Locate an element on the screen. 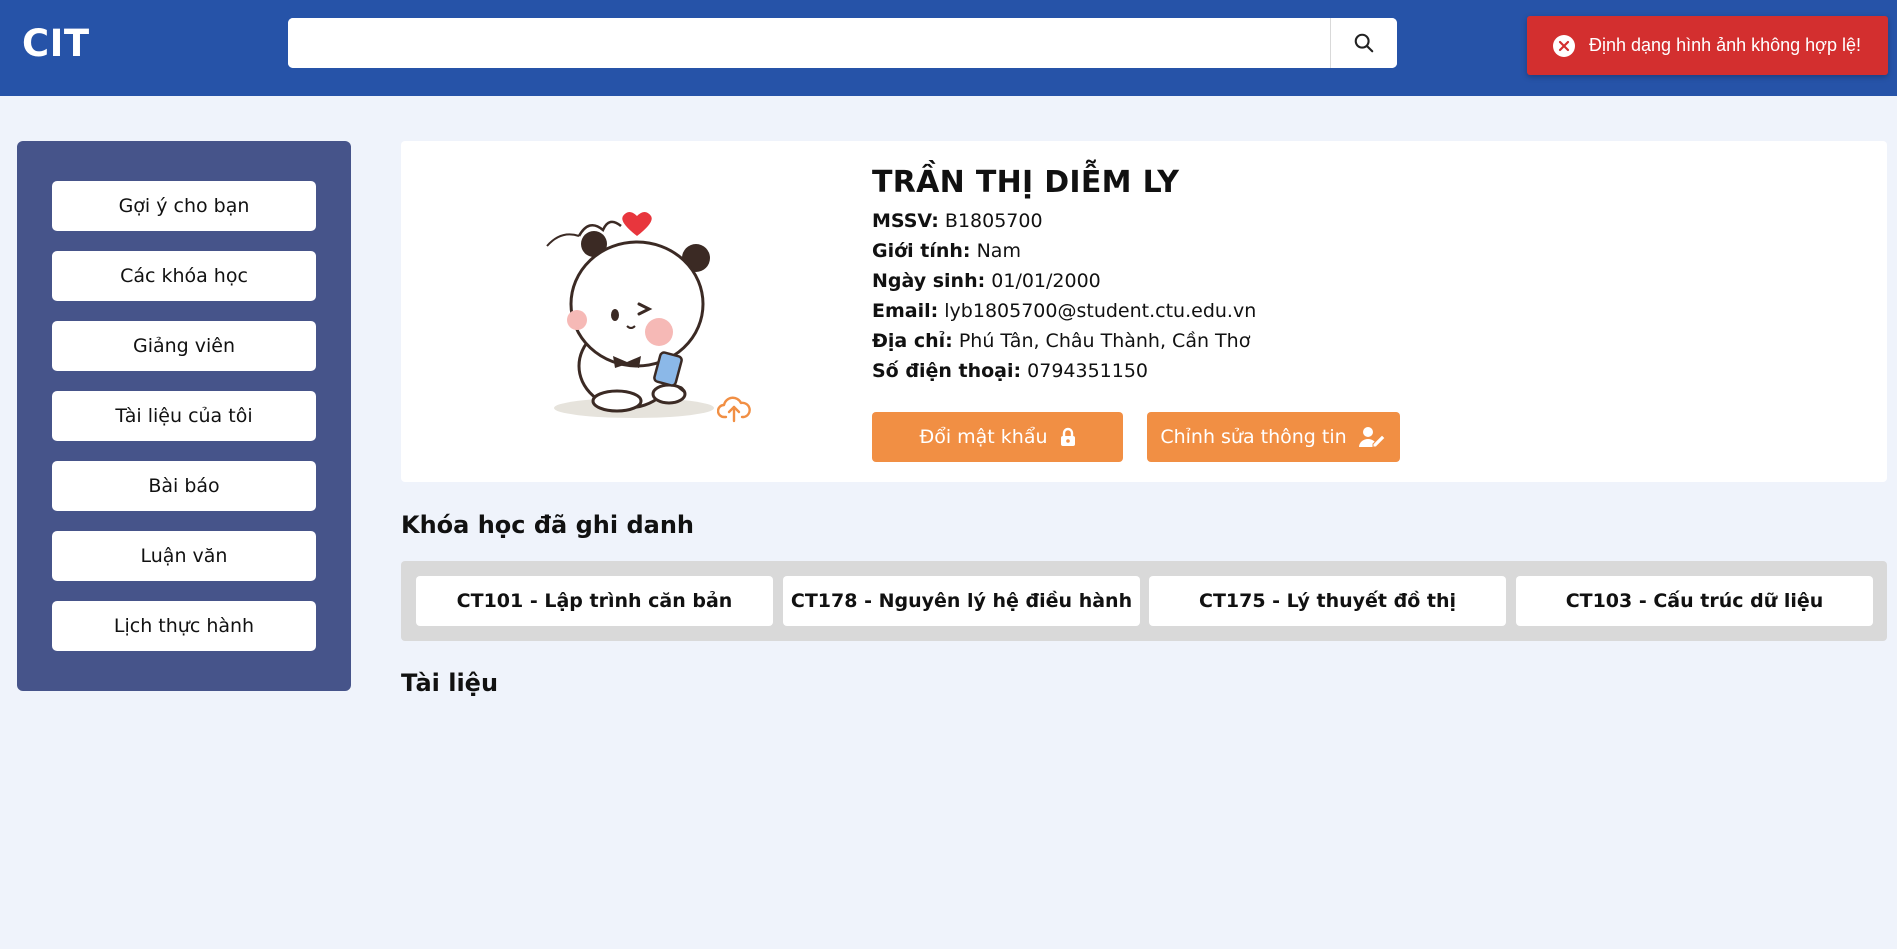 The height and width of the screenshot is (949, 1897). search-input is located at coordinates (809, 43).